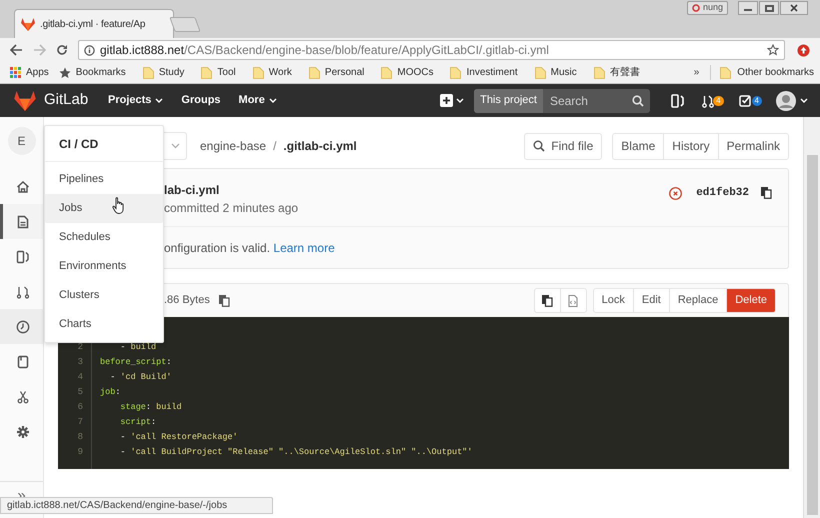 The width and height of the screenshot is (820, 518). What do you see at coordinates (613, 300) in the screenshot?
I see `file-action-button: Lock` at bounding box center [613, 300].